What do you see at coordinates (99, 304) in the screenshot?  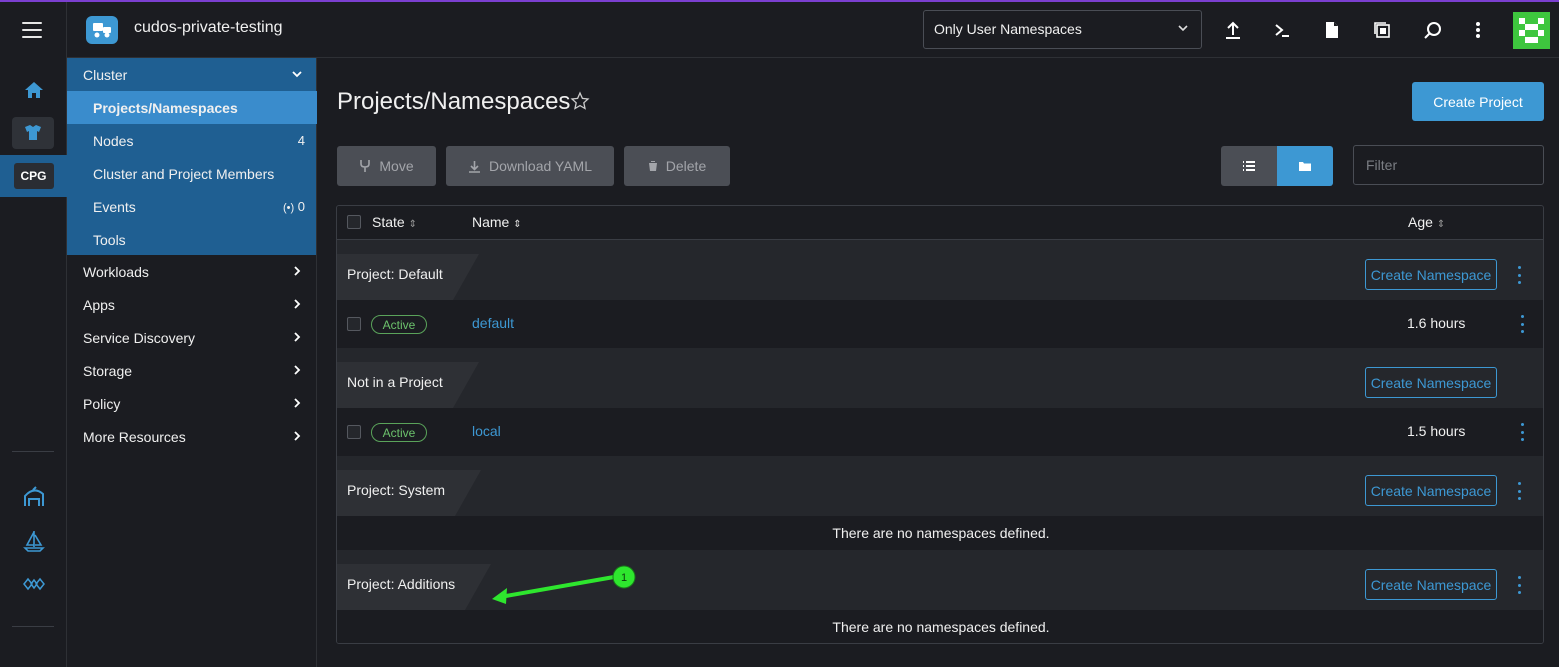 I see `sidebar-group-label: Apps` at bounding box center [99, 304].